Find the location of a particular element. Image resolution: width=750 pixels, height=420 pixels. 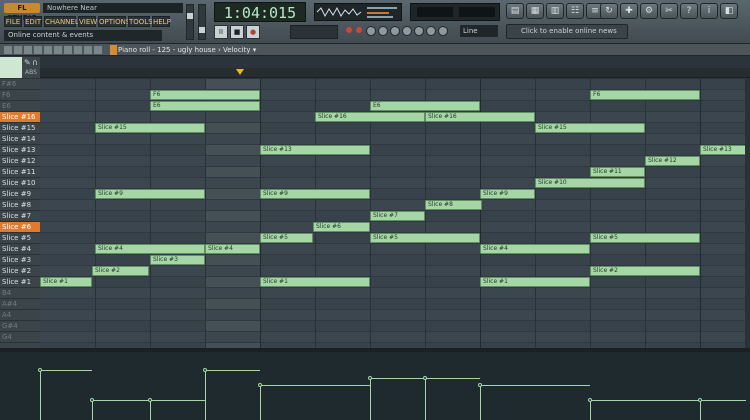

piano-key: Slice #8 is located at coordinates (20, 205).